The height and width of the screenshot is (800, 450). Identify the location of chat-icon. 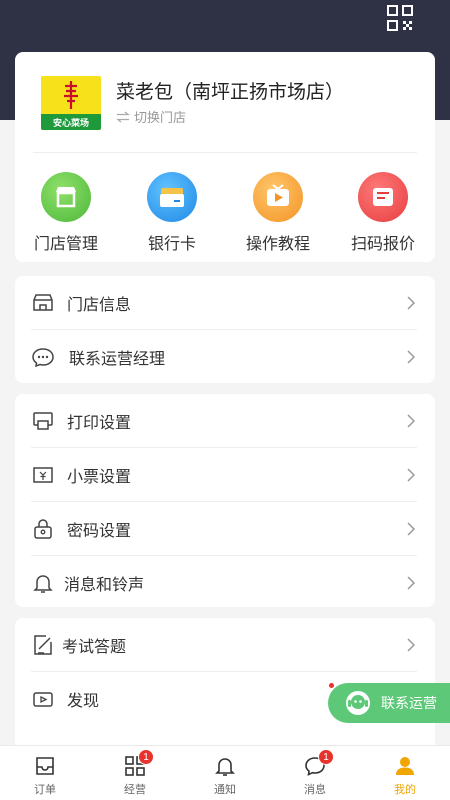
(43, 358).